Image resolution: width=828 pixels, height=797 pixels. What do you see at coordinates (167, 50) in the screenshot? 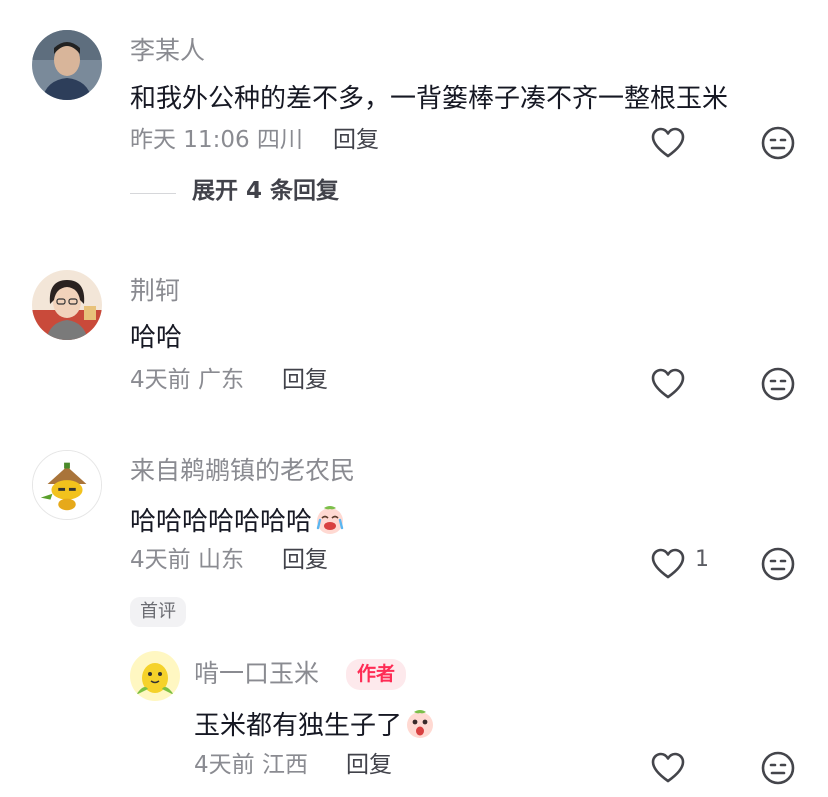
I see `commenter-name: 李某人` at bounding box center [167, 50].